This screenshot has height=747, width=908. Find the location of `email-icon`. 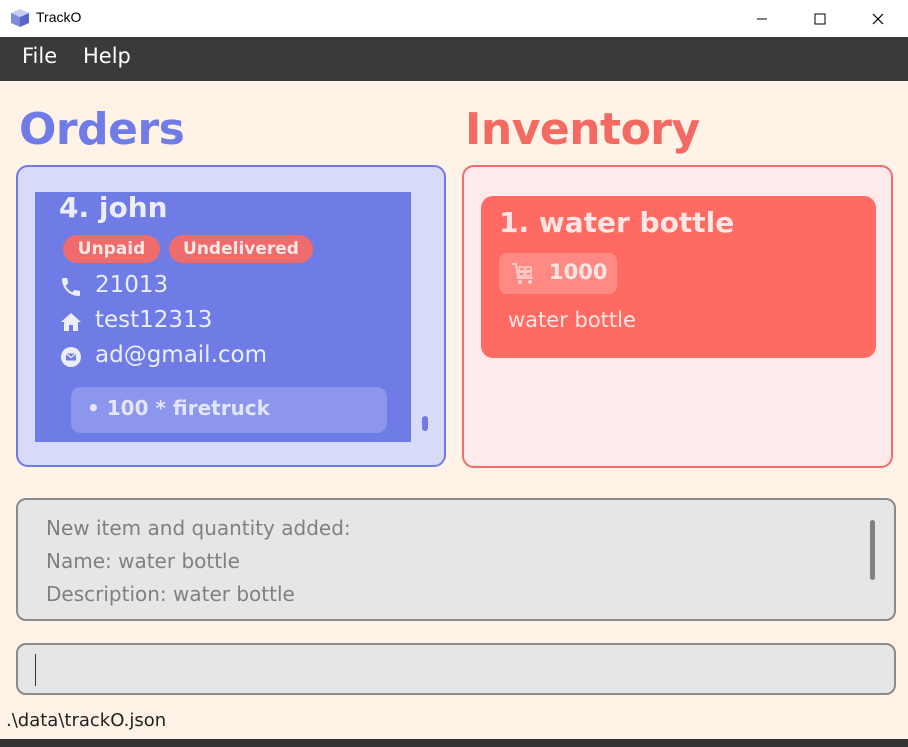

email-icon is located at coordinates (71, 357).